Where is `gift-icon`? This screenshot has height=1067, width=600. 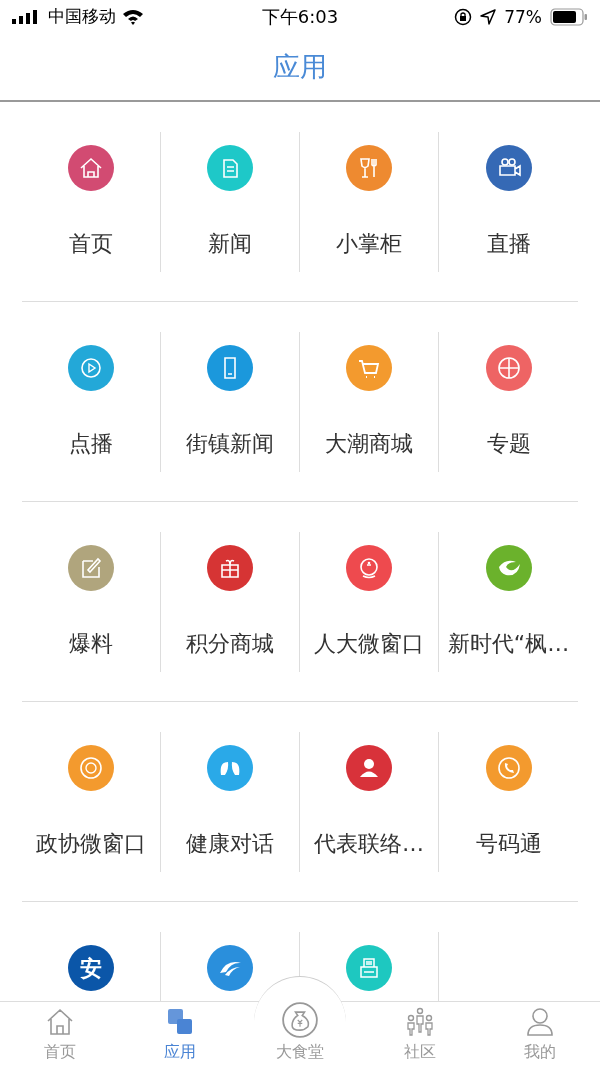 gift-icon is located at coordinates (230, 568).